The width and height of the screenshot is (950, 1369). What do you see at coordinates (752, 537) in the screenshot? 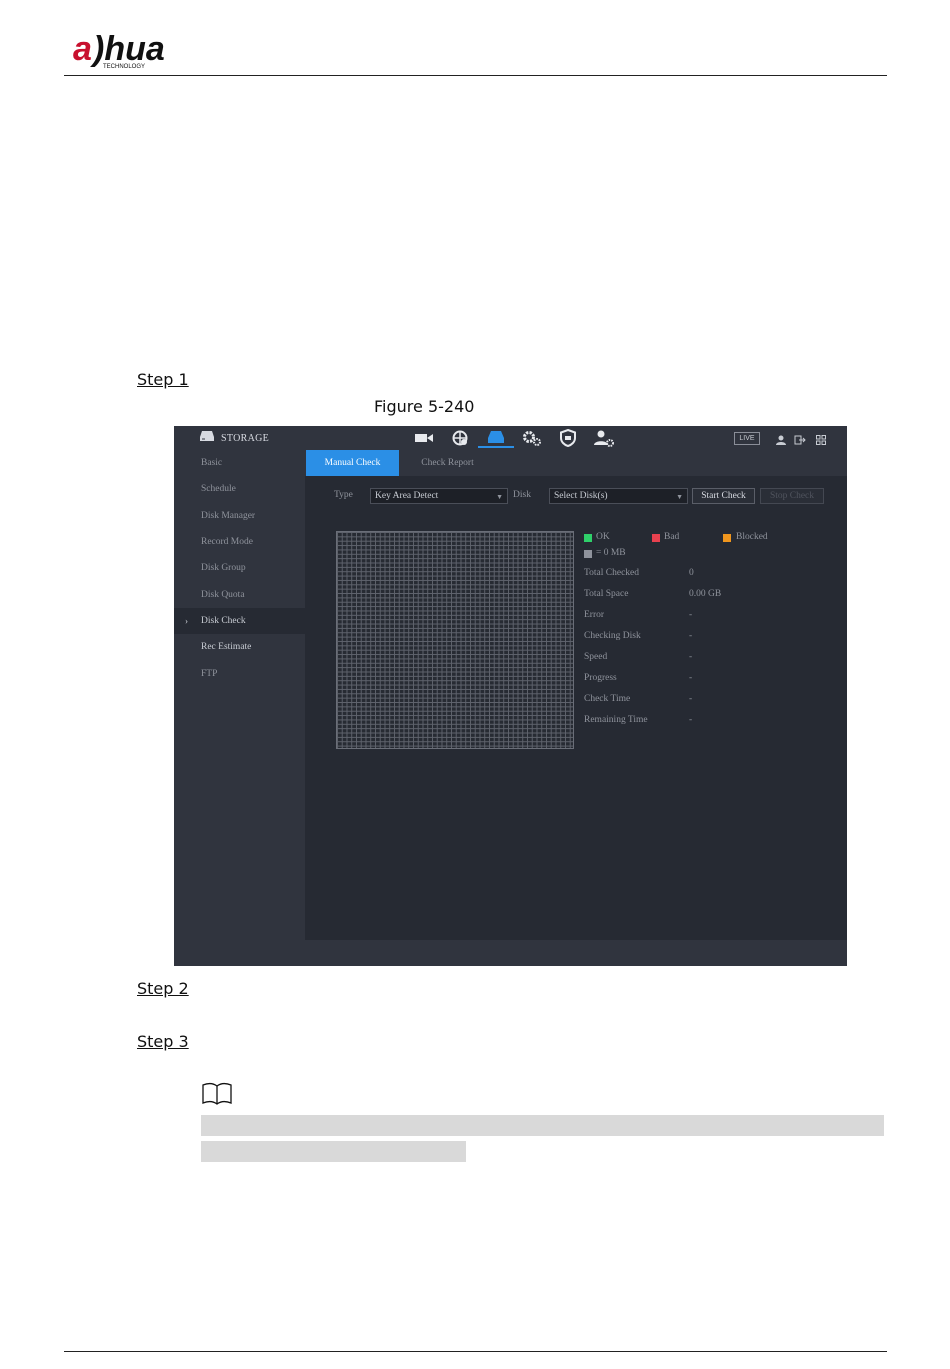
I see `legend-blocked: Blocked` at bounding box center [752, 537].